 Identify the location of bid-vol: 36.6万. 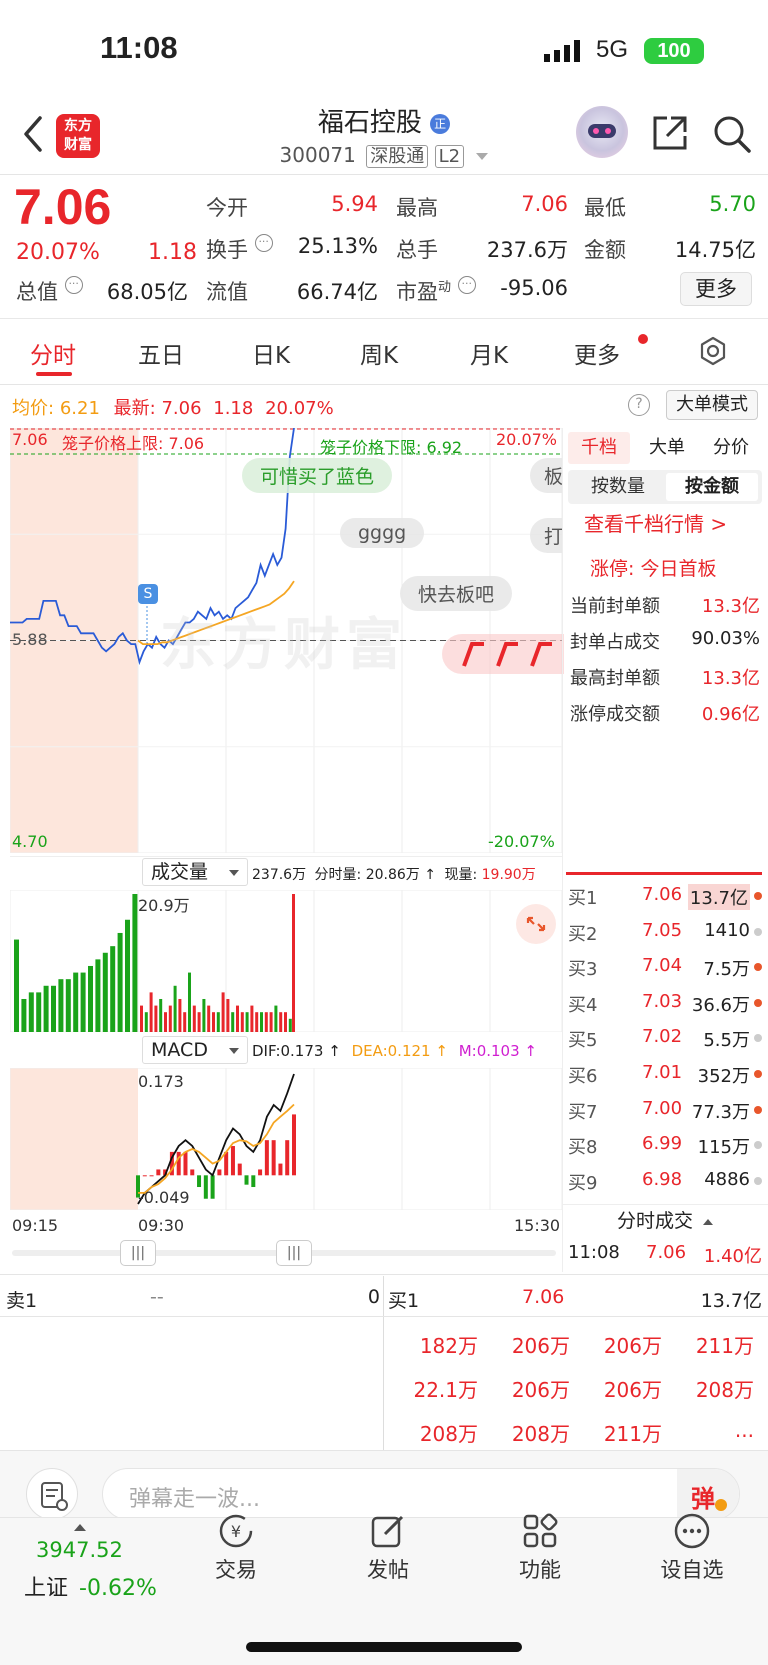
(720, 1005).